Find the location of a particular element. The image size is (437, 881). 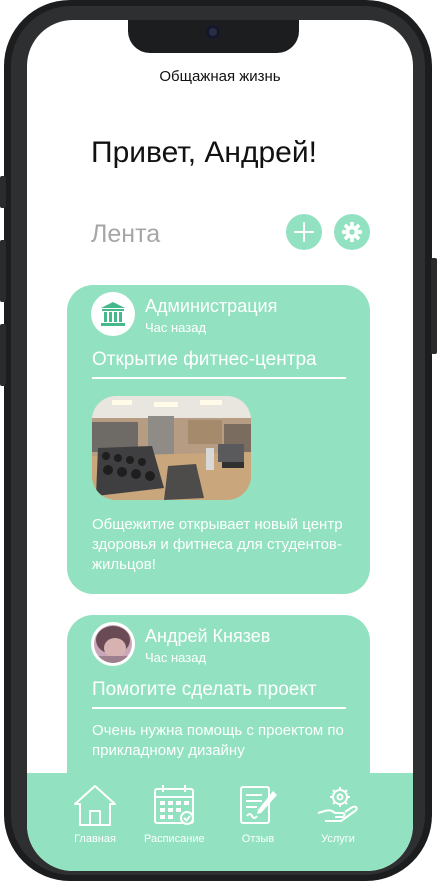

hand-gear-icon is located at coordinates (337, 804).